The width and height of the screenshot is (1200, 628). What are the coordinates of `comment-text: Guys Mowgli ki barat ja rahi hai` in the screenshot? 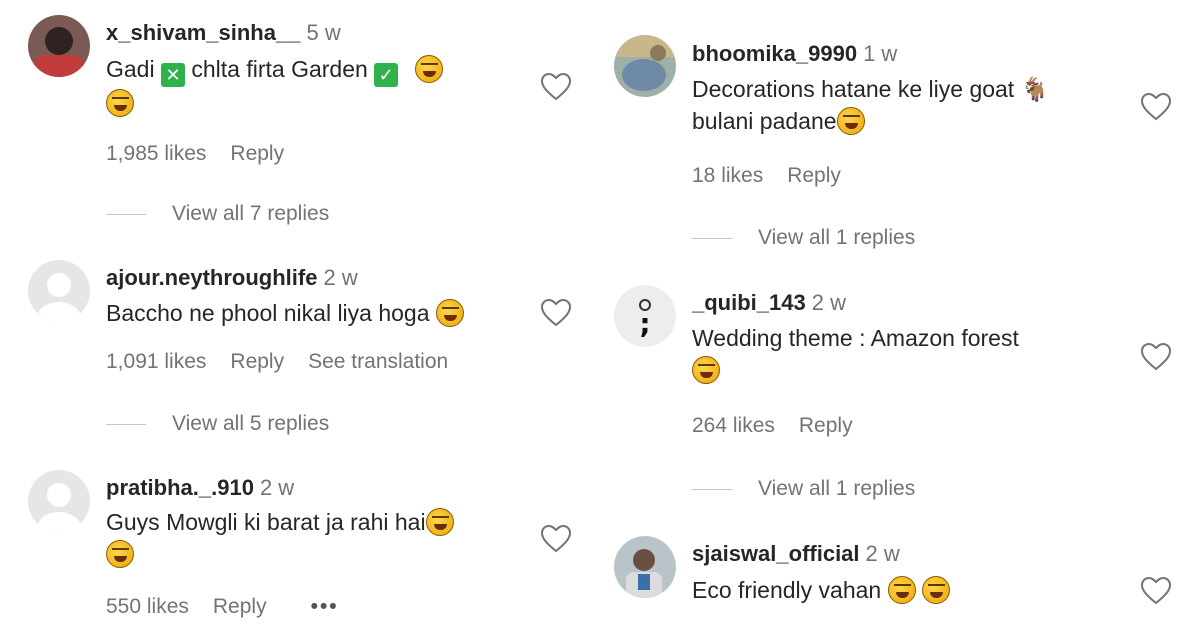 It's located at (316, 538).